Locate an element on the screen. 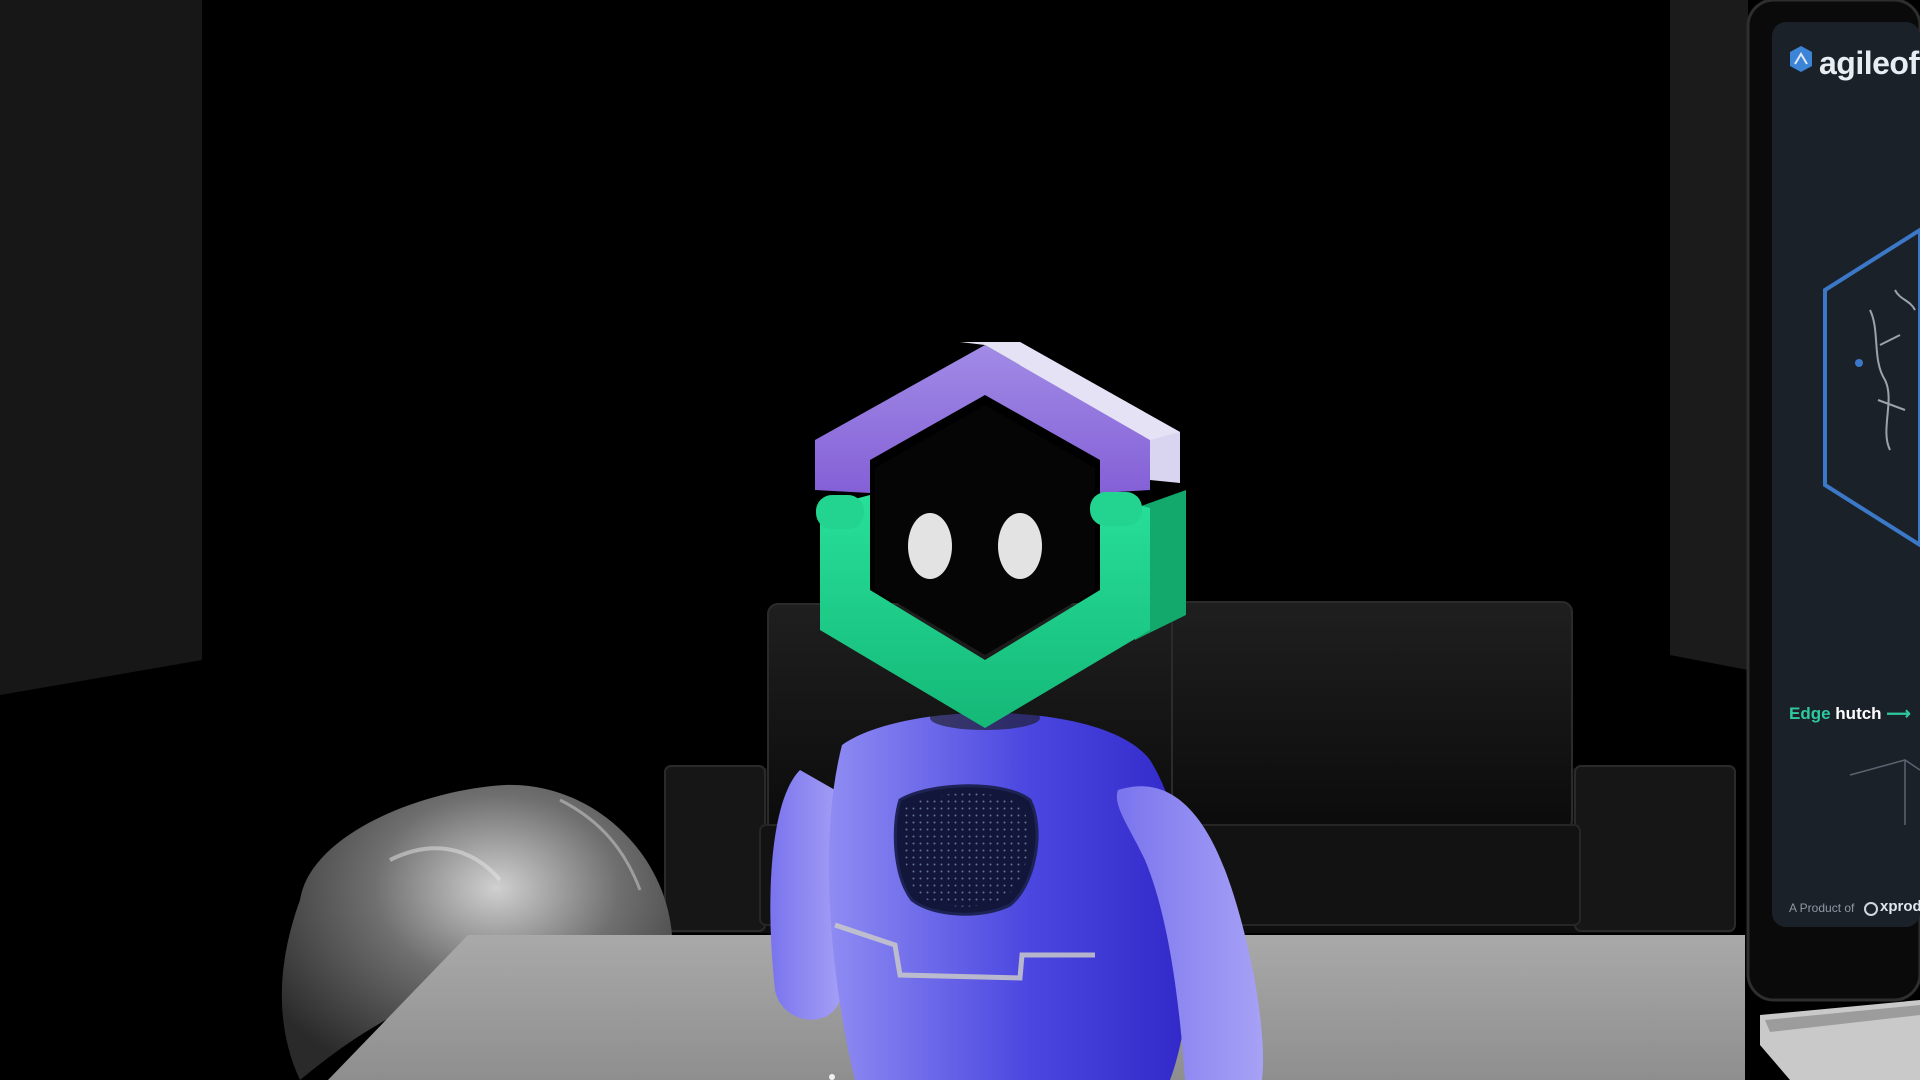  arrow-right-icon: ⟶ is located at coordinates (1898, 713).